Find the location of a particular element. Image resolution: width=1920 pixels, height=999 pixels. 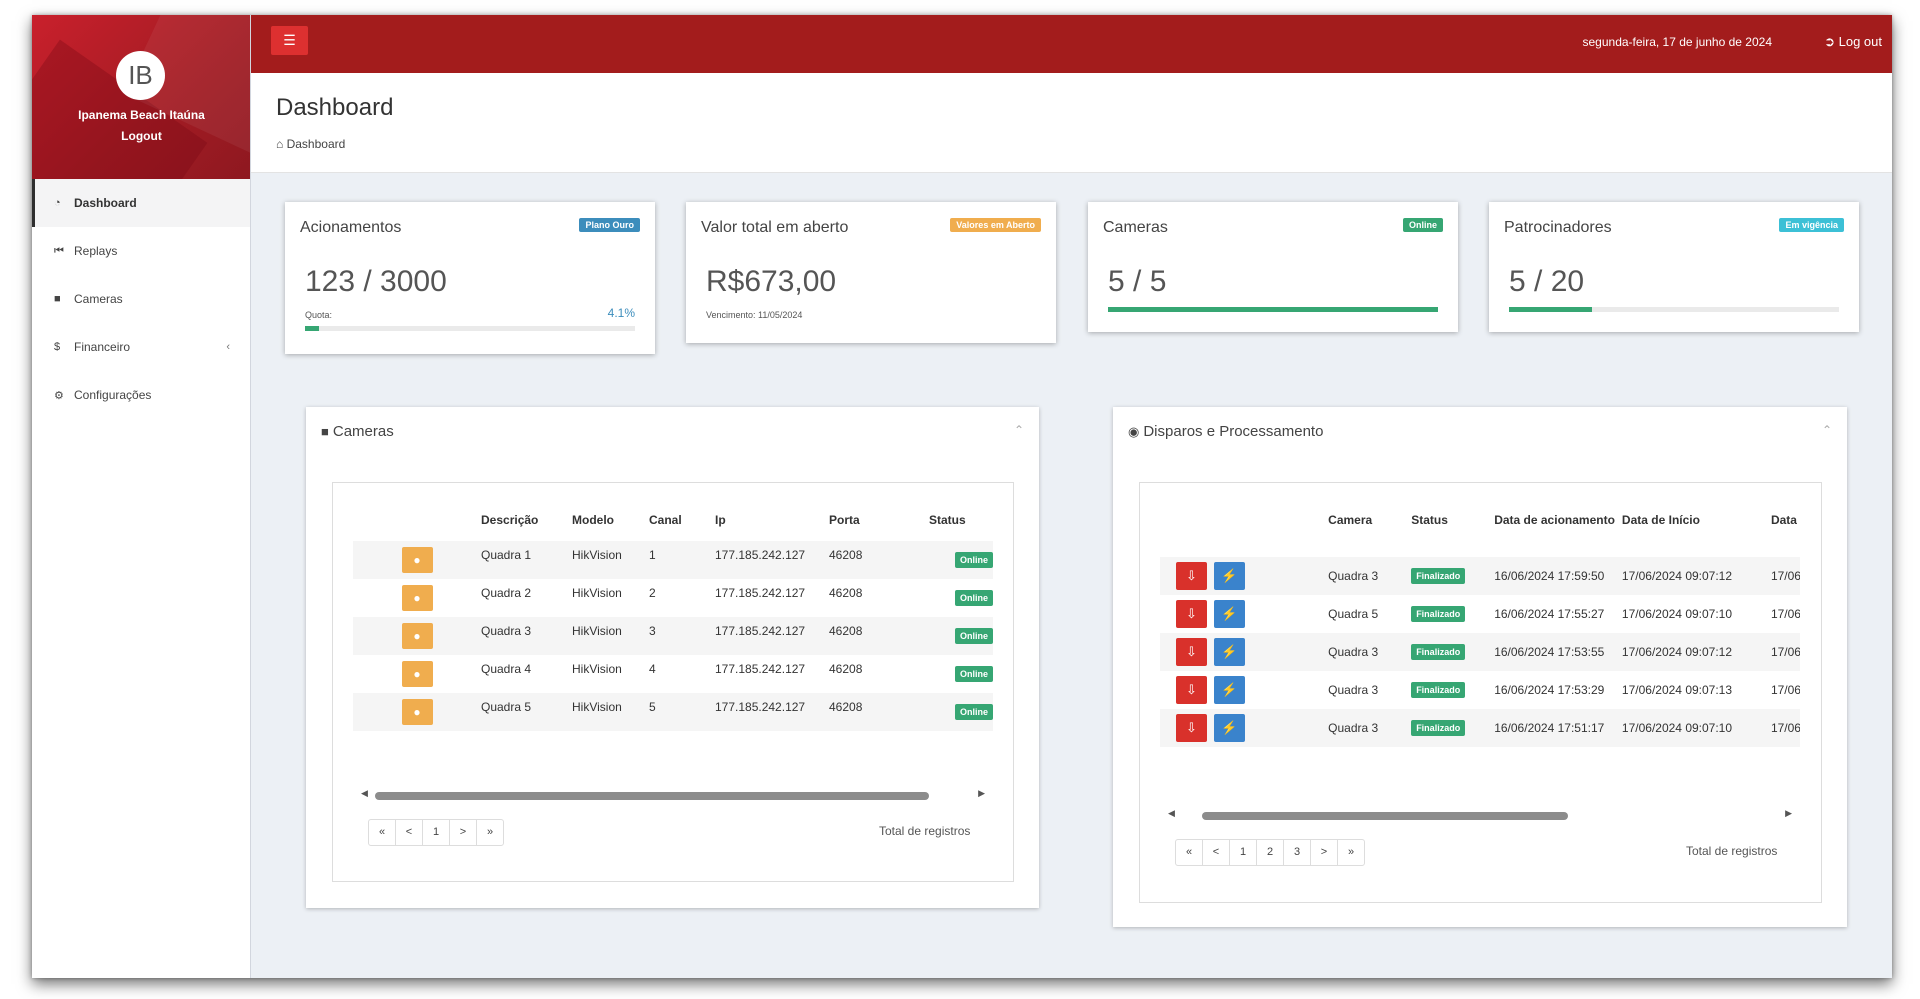

total-records-label: Total de registros is located at coordinates (925, 831).